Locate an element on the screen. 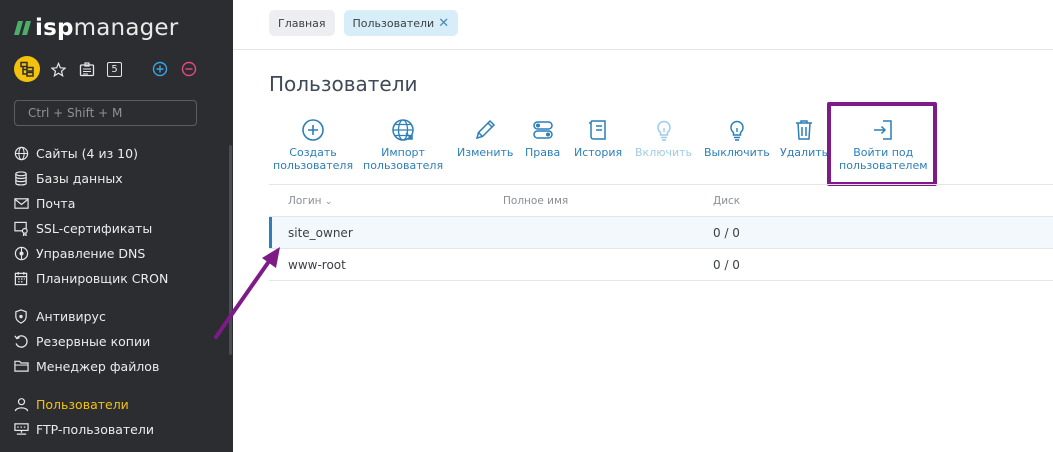 This screenshot has height=452, width=1053. sidebar-item-label: Почта is located at coordinates (56, 203).